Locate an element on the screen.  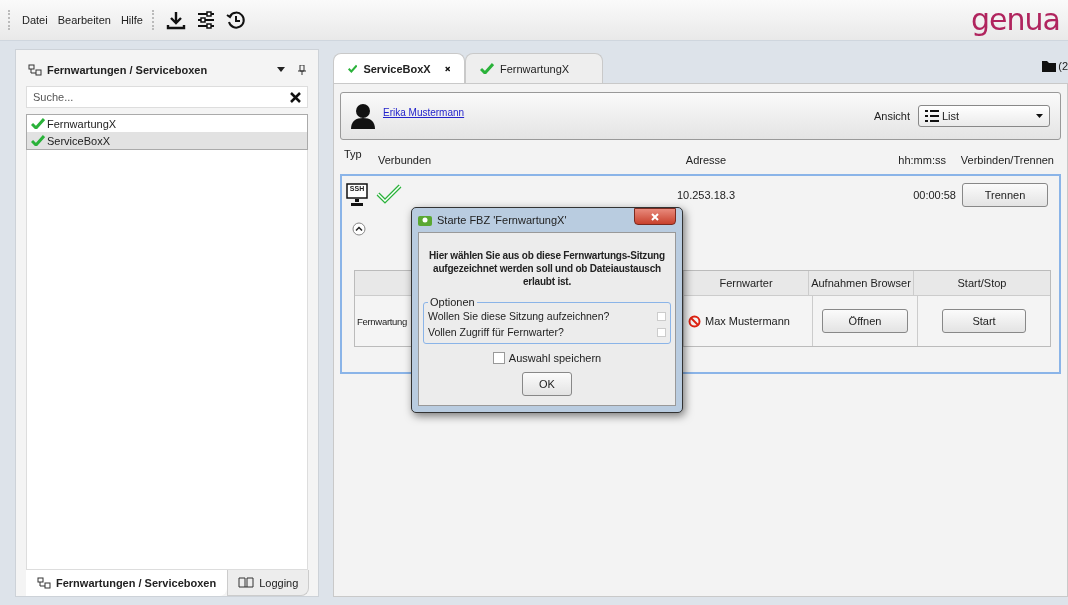
ok-button: OK is located at coordinates (547, 384).